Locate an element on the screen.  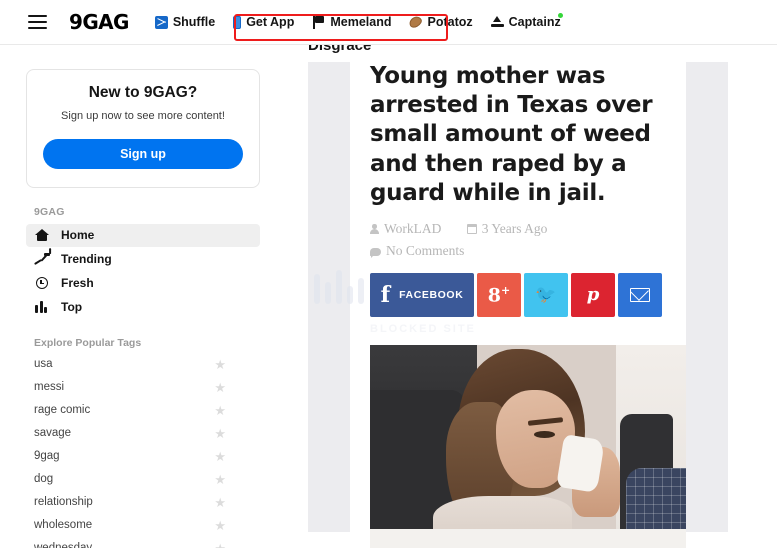
tag-label: rage comic is located at coordinates (62, 410).